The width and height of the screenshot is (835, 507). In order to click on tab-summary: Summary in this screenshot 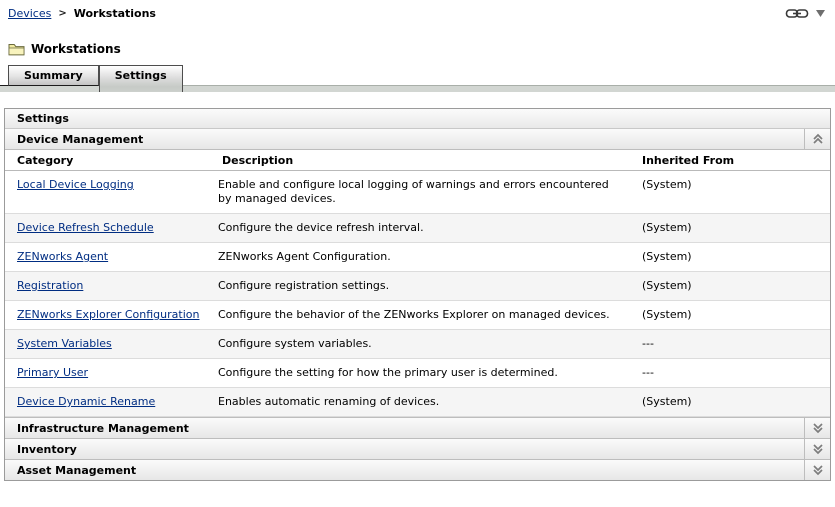, I will do `click(53, 75)`.